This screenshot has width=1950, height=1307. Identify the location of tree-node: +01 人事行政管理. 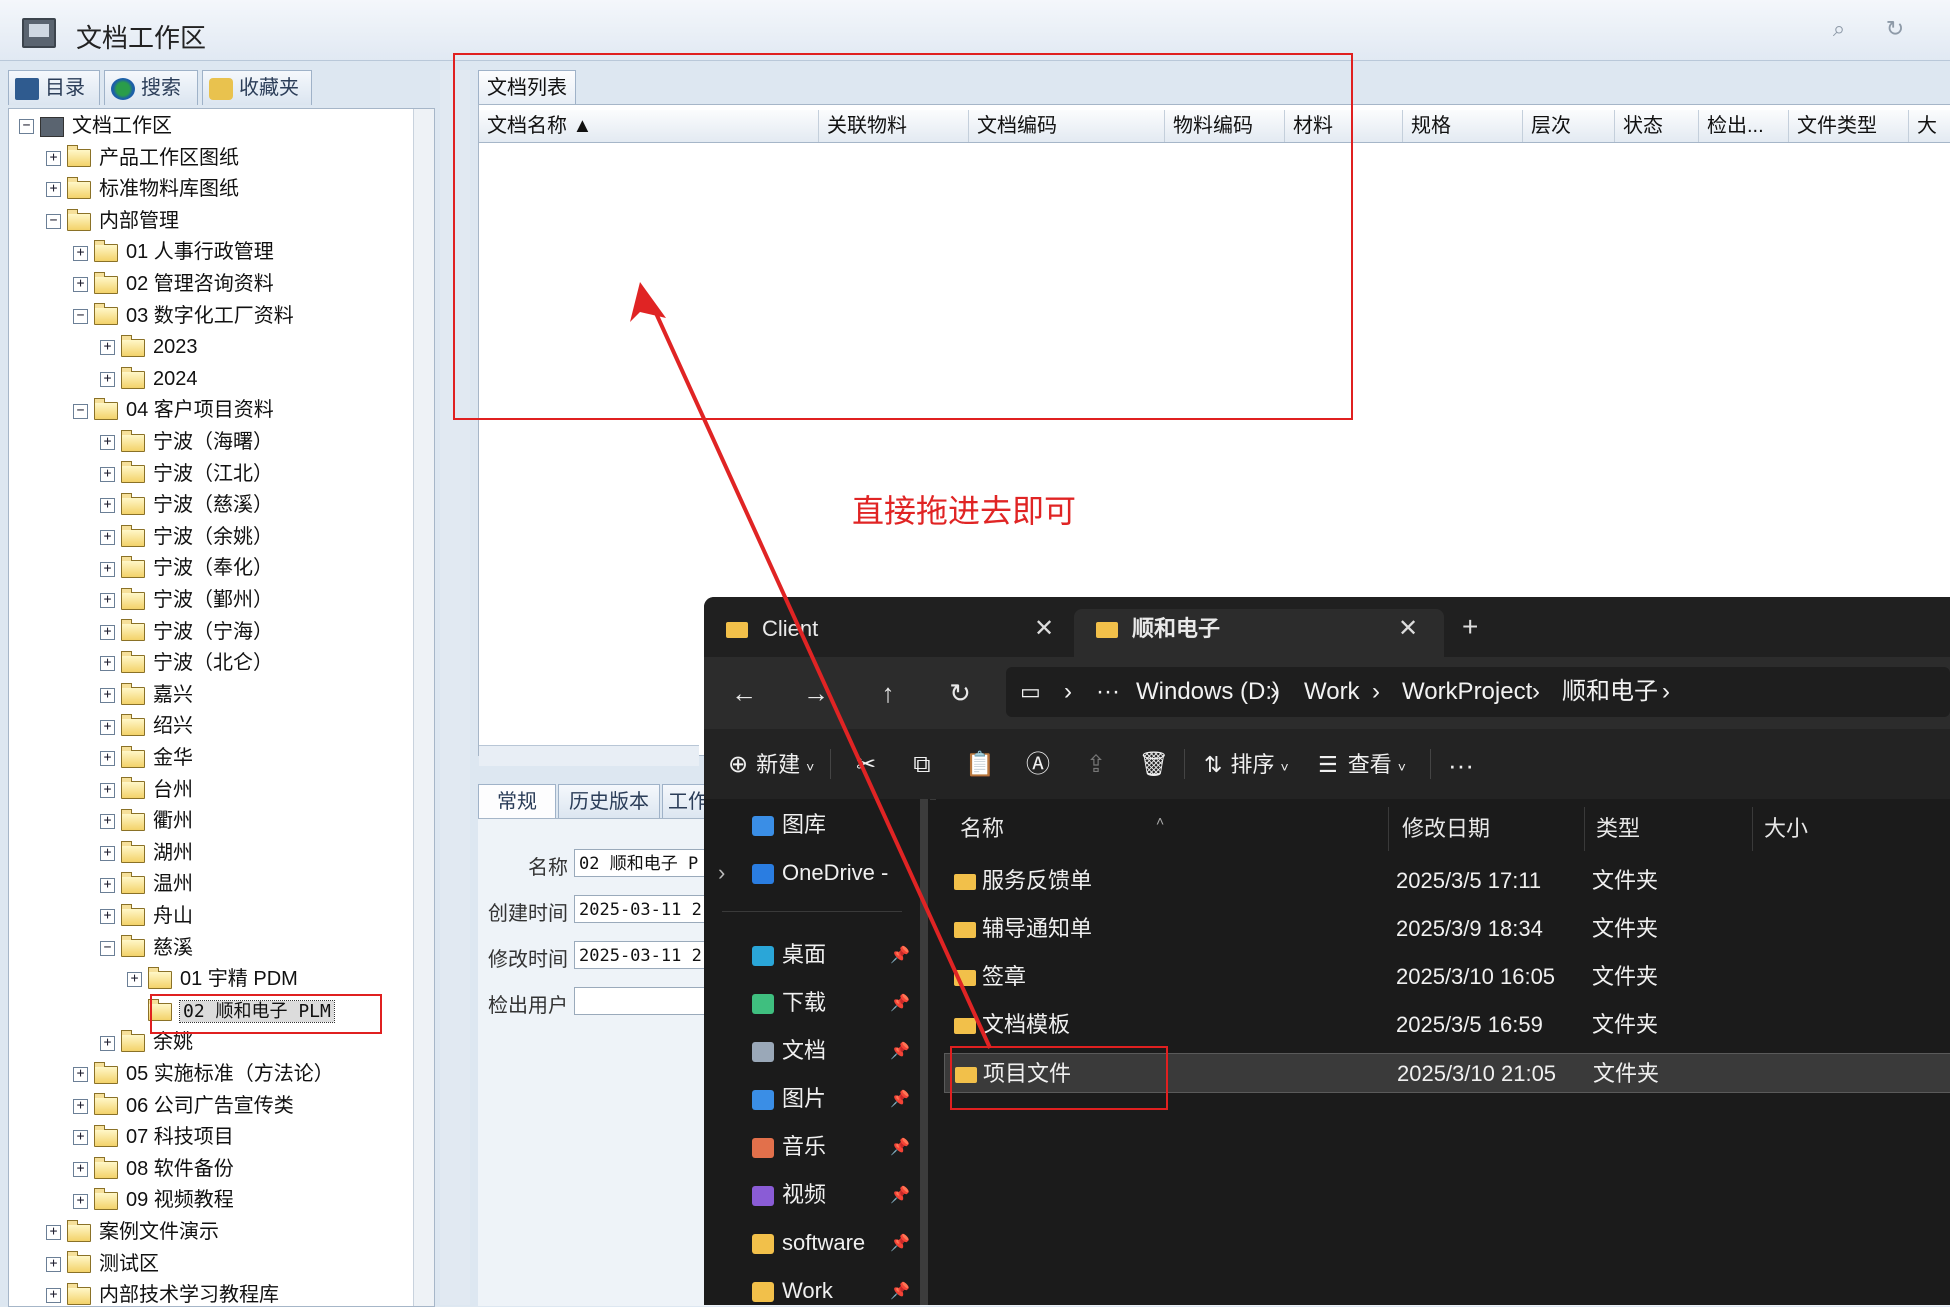
(173, 252).